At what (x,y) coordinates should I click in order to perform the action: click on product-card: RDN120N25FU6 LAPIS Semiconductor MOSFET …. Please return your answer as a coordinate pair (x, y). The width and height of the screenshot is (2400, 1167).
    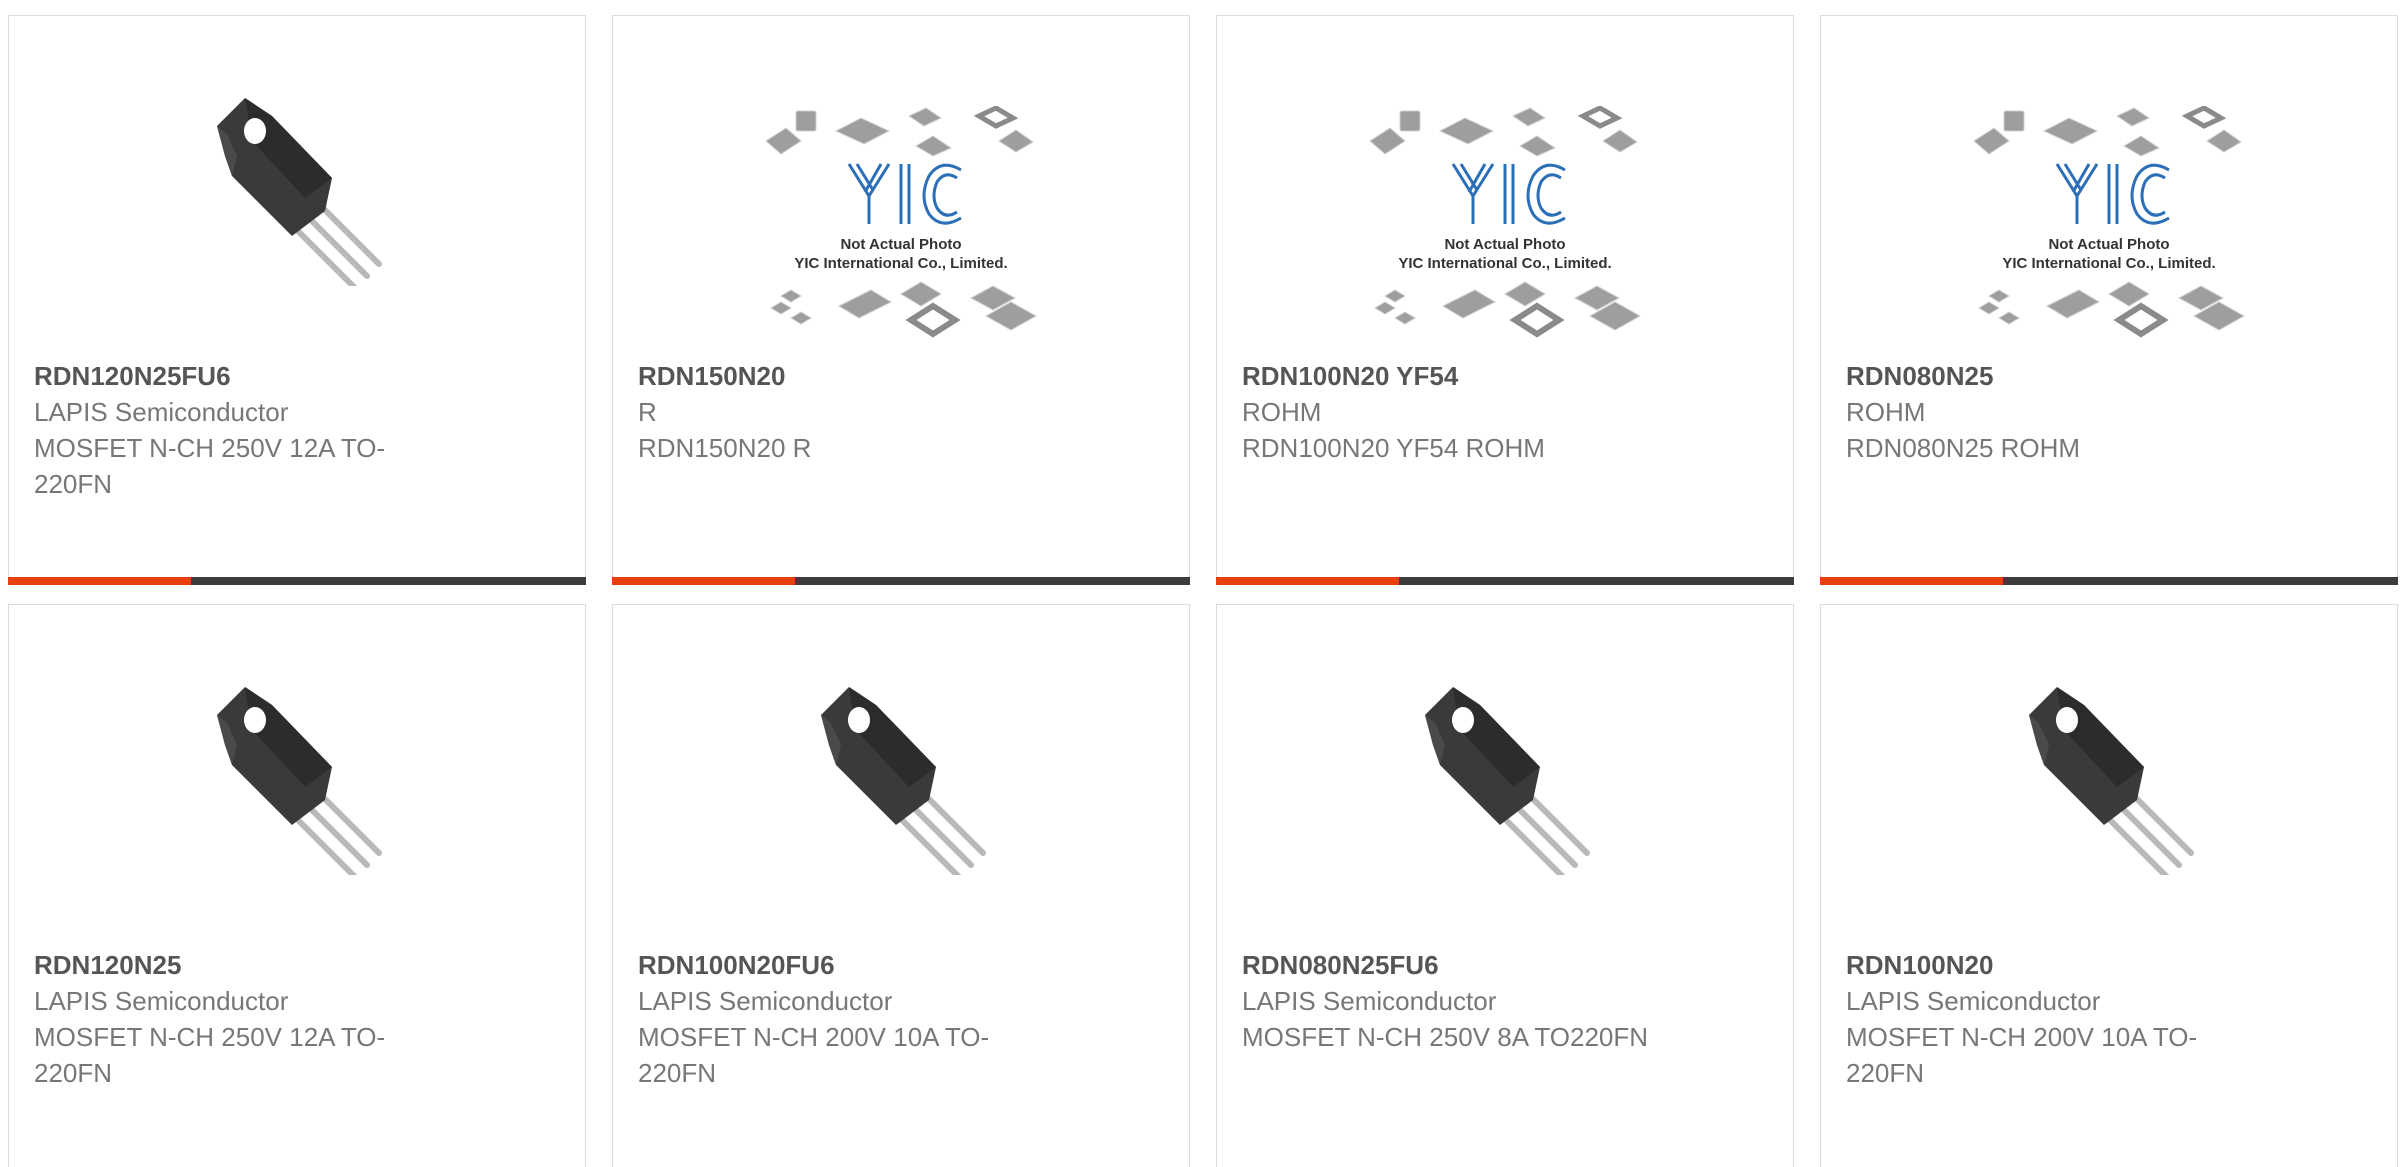
    Looking at the image, I should click on (297, 300).